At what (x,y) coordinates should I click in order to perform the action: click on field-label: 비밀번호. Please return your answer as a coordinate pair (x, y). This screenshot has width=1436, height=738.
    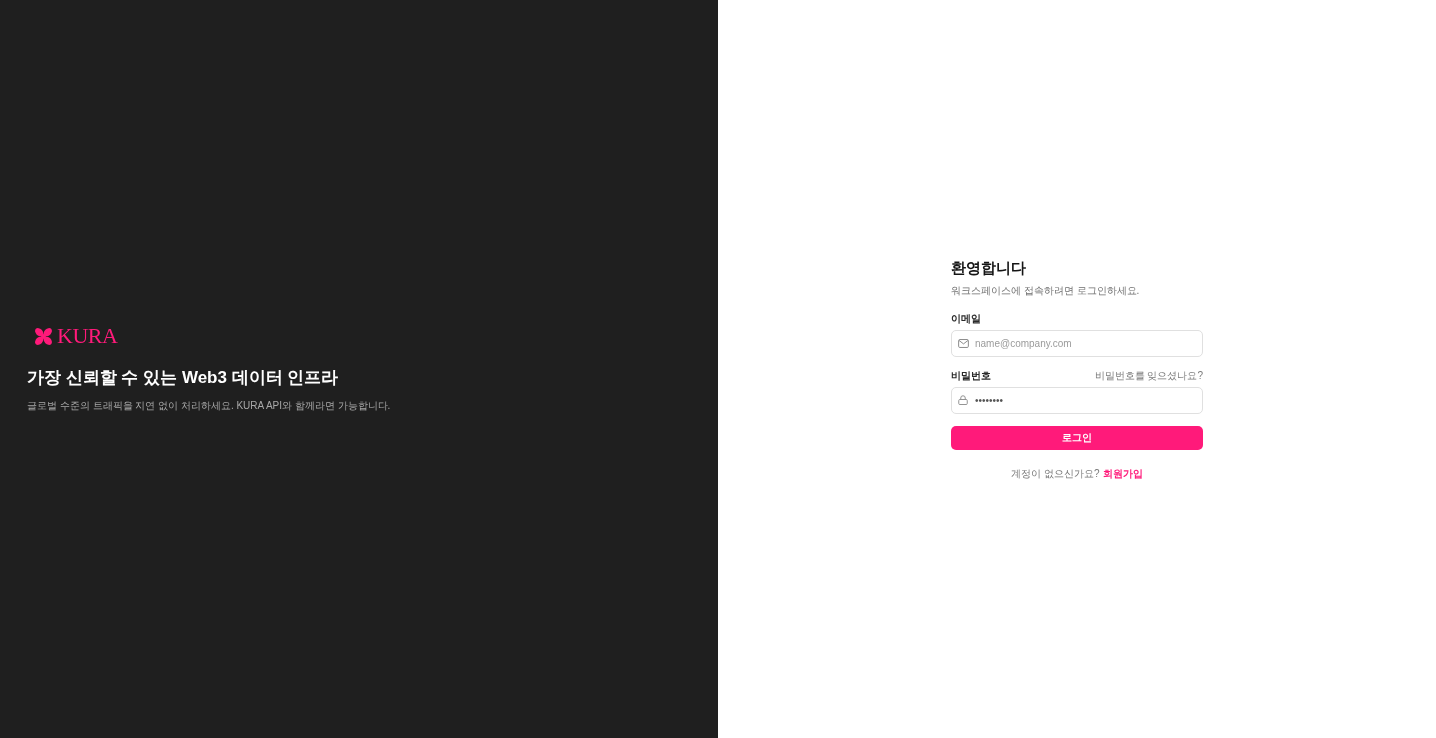
    Looking at the image, I should click on (971, 375).